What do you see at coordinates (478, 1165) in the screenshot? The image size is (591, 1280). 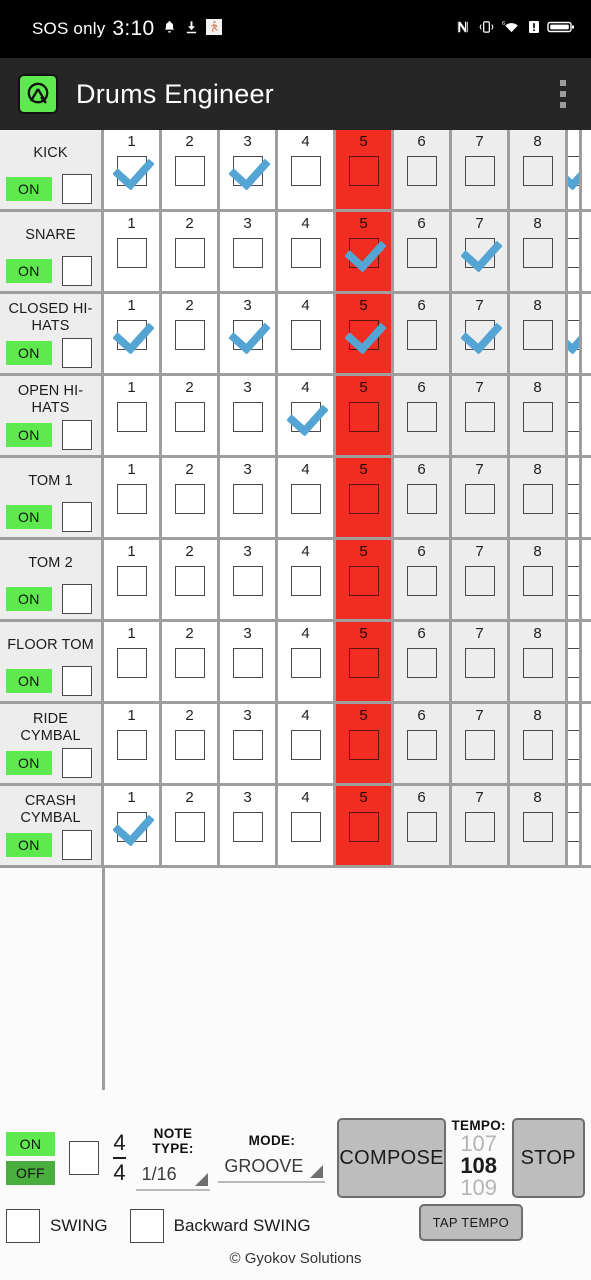 I see `tempo-current-value: 108` at bounding box center [478, 1165].